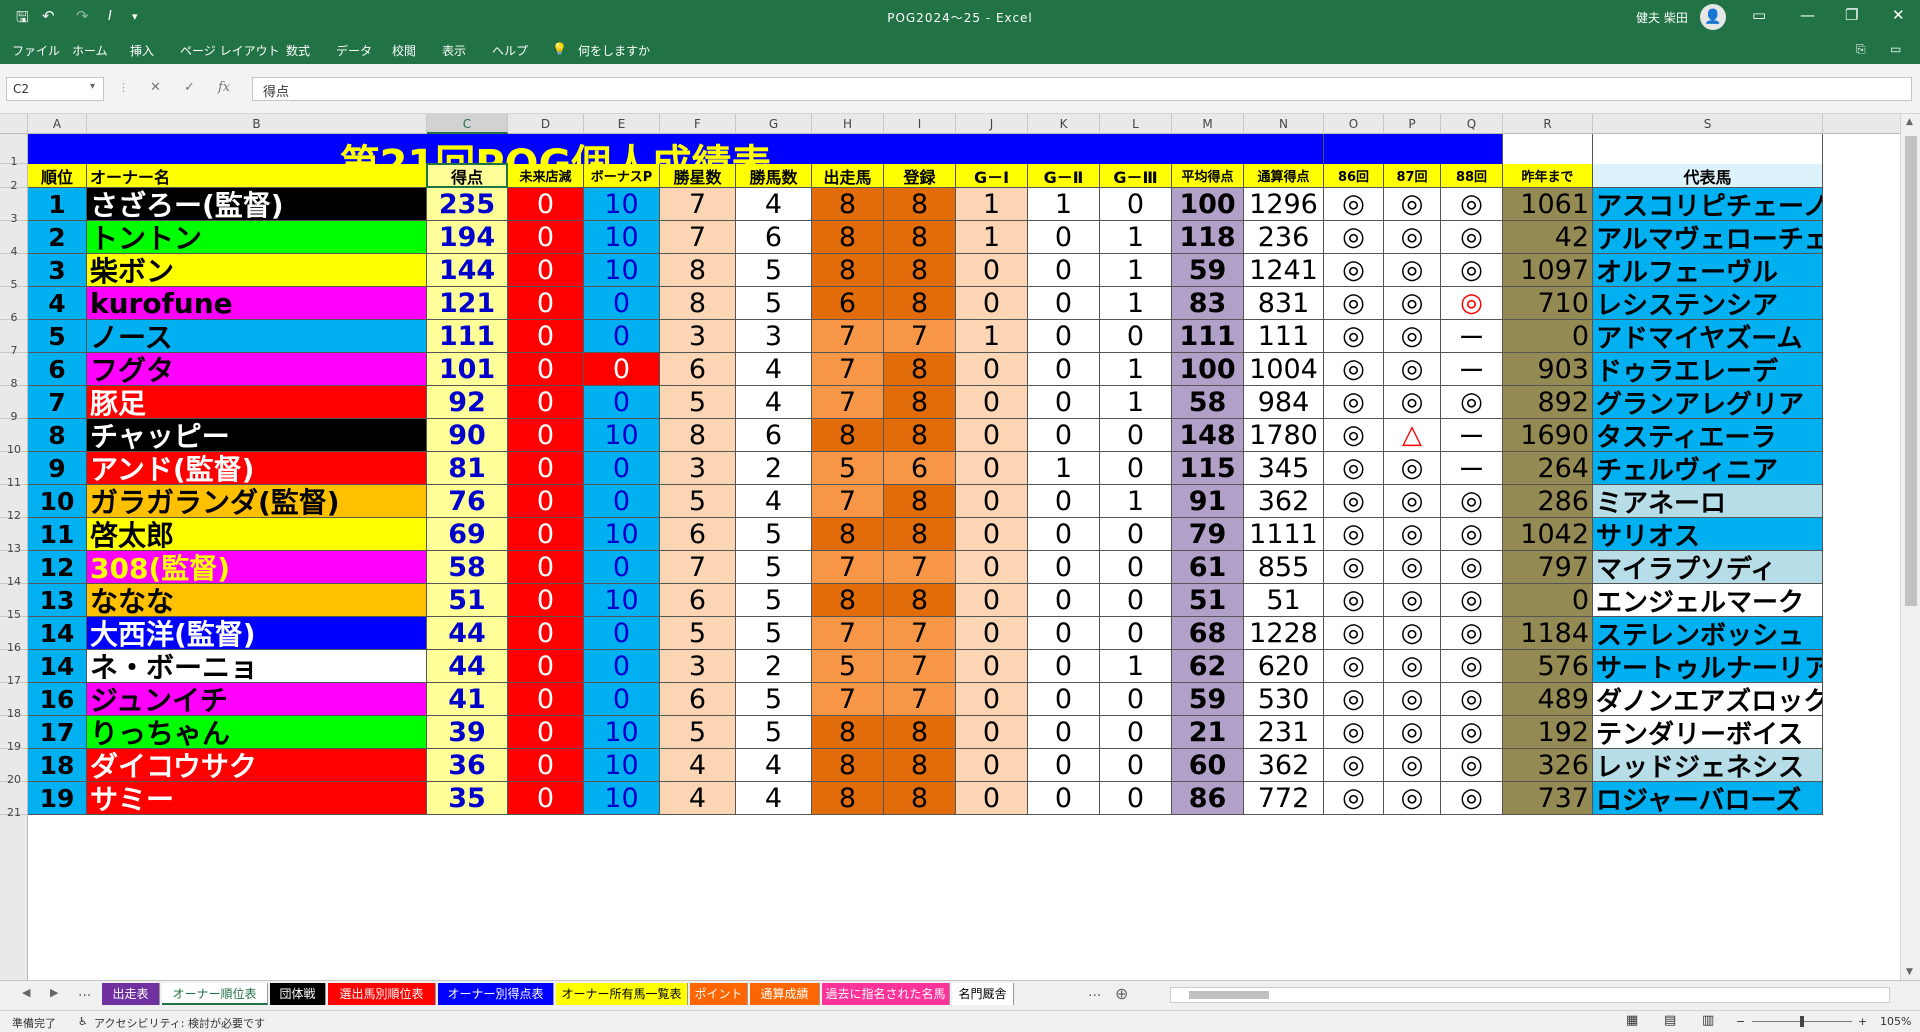  Describe the element at coordinates (179, 1023) in the screenshot. I see `accessibility-status: アクセシビリティ: 検討が必要です` at that location.